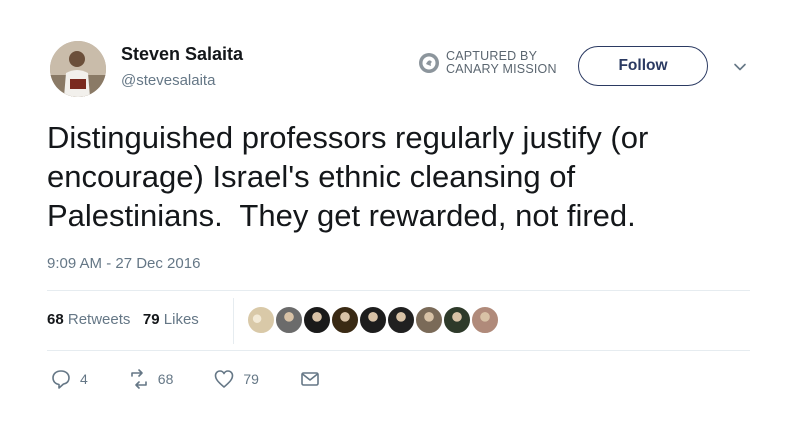 The width and height of the screenshot is (800, 424). I want to click on canary-mission-logo-icon, so click(429, 63).